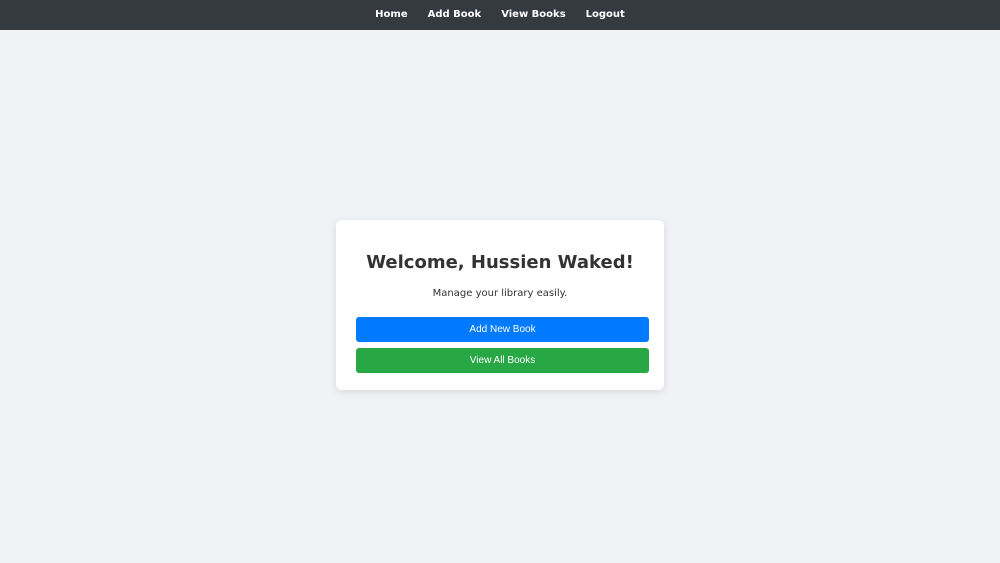  What do you see at coordinates (605, 15) in the screenshot?
I see `nav-logout-link: Logout` at bounding box center [605, 15].